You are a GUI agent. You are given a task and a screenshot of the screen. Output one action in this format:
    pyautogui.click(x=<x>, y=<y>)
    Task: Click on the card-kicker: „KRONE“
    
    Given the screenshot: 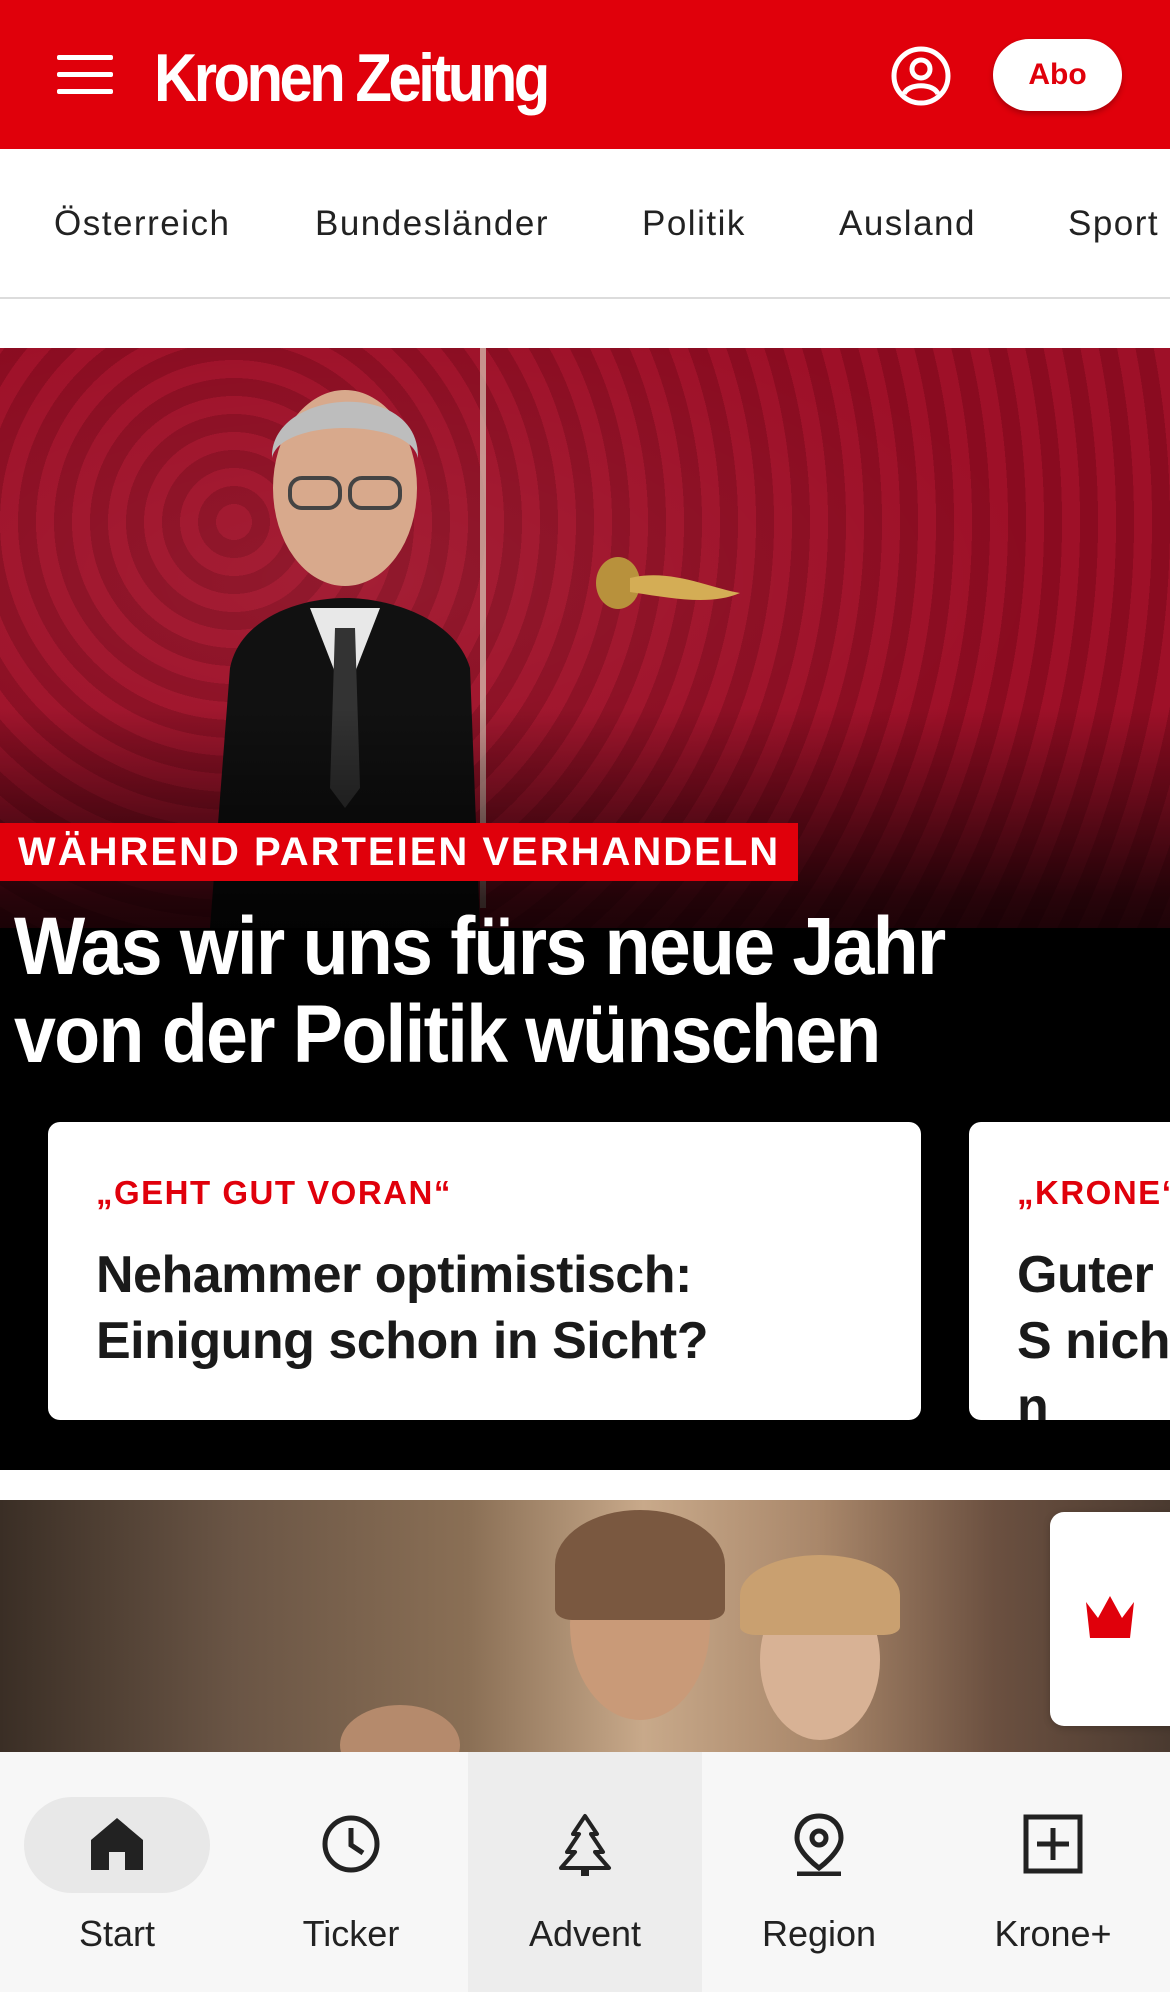 What is the action you would take?
    pyautogui.click(x=1093, y=1192)
    